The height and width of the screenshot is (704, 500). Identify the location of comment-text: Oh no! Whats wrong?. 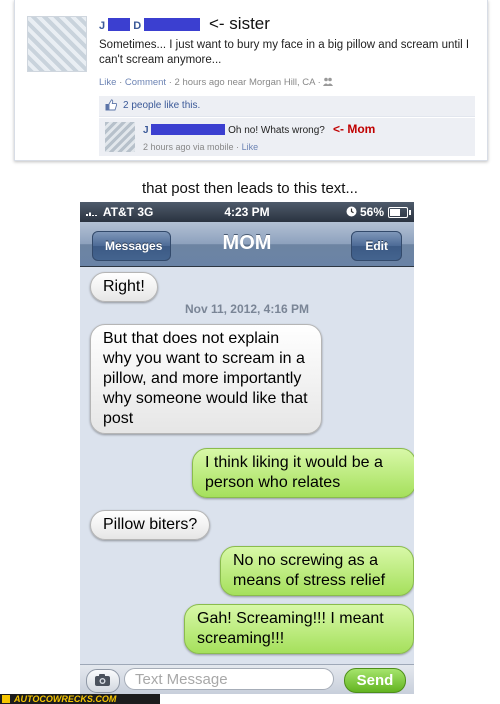
(276, 130).